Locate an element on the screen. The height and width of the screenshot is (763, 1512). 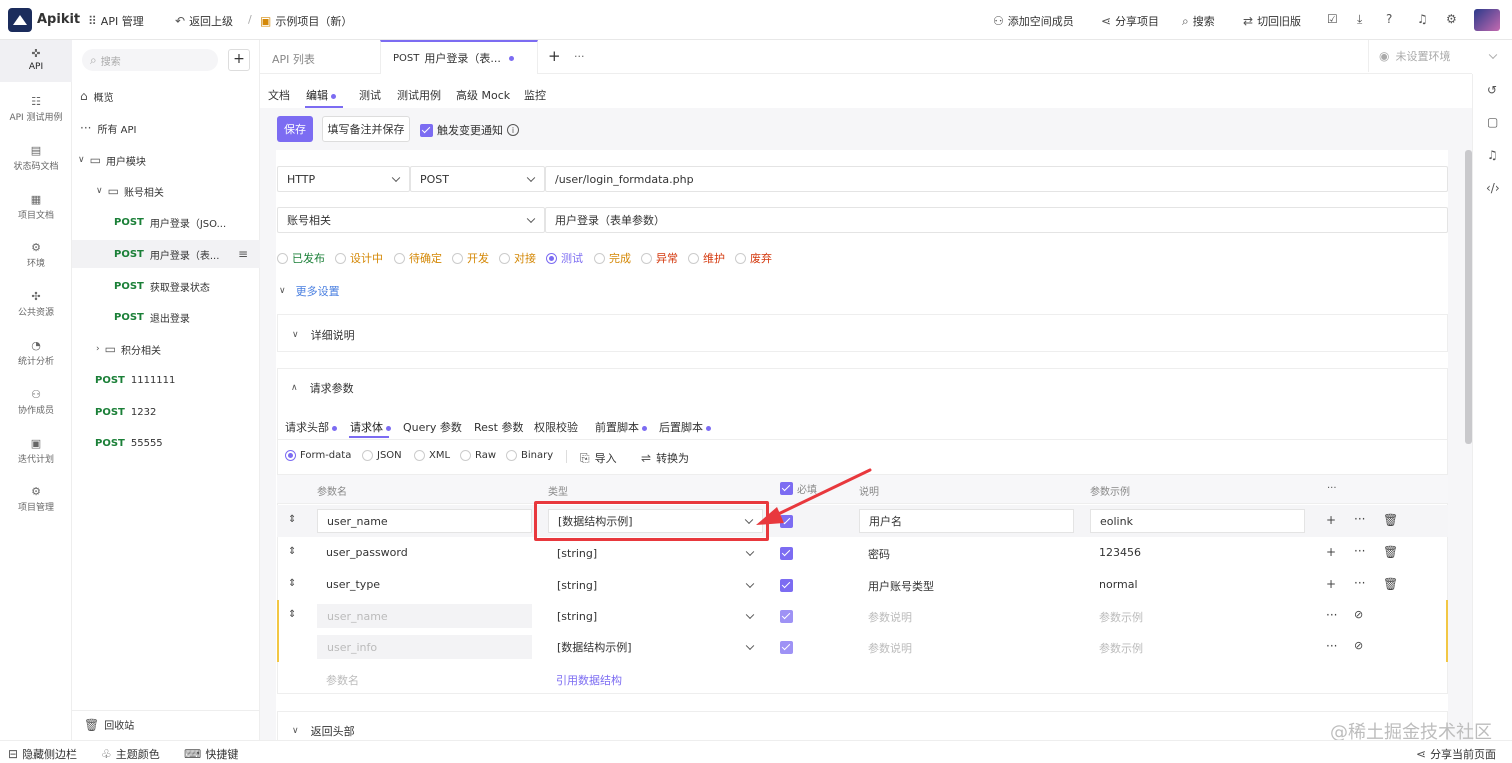
info-icon: i is located at coordinates (513, 130).